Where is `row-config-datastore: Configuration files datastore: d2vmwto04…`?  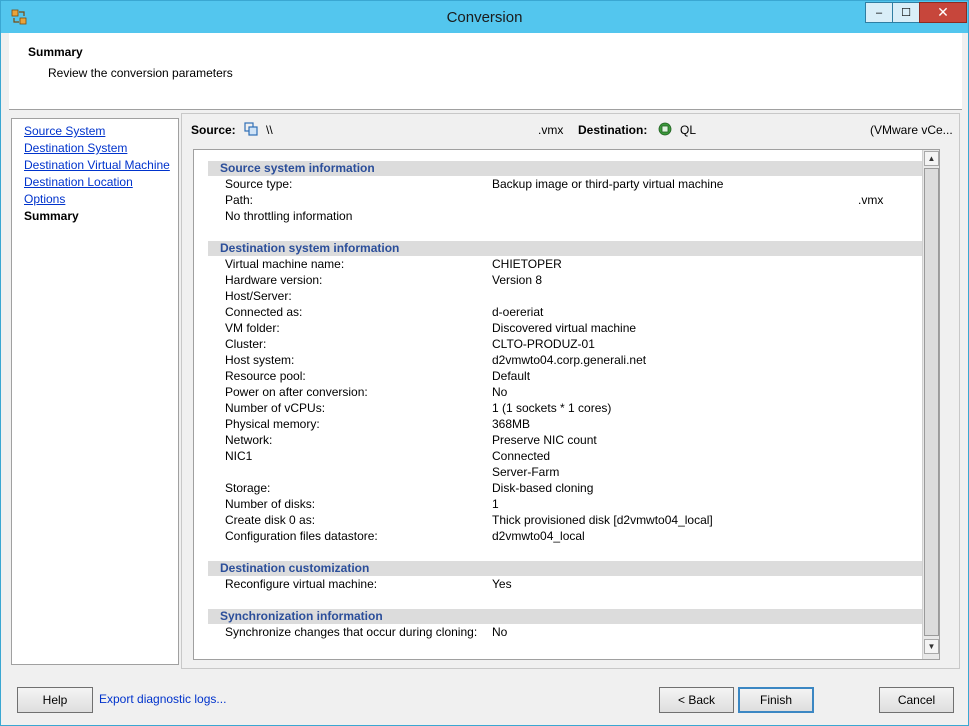
row-config-datastore: Configuration files datastore: d2vmwto04… is located at coordinates (405, 536).